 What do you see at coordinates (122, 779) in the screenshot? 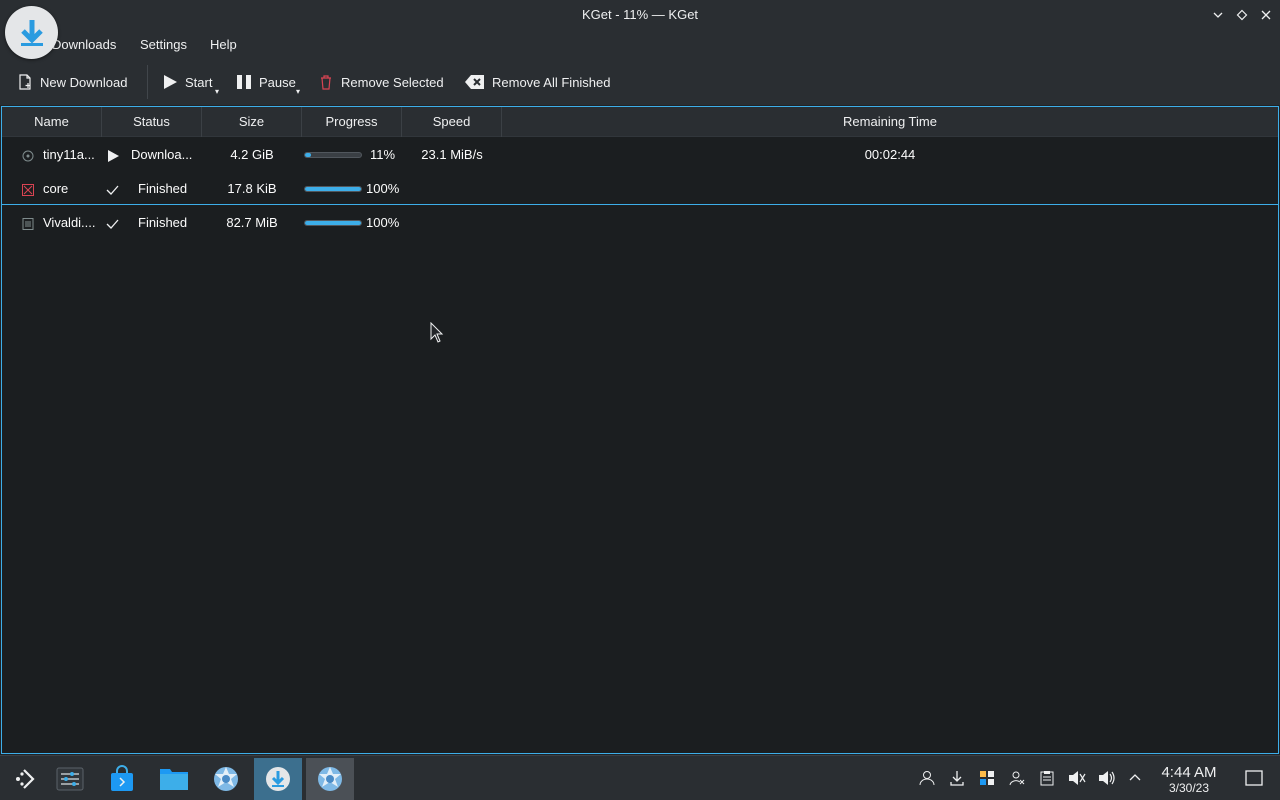
I see `discover-store-icon` at bounding box center [122, 779].